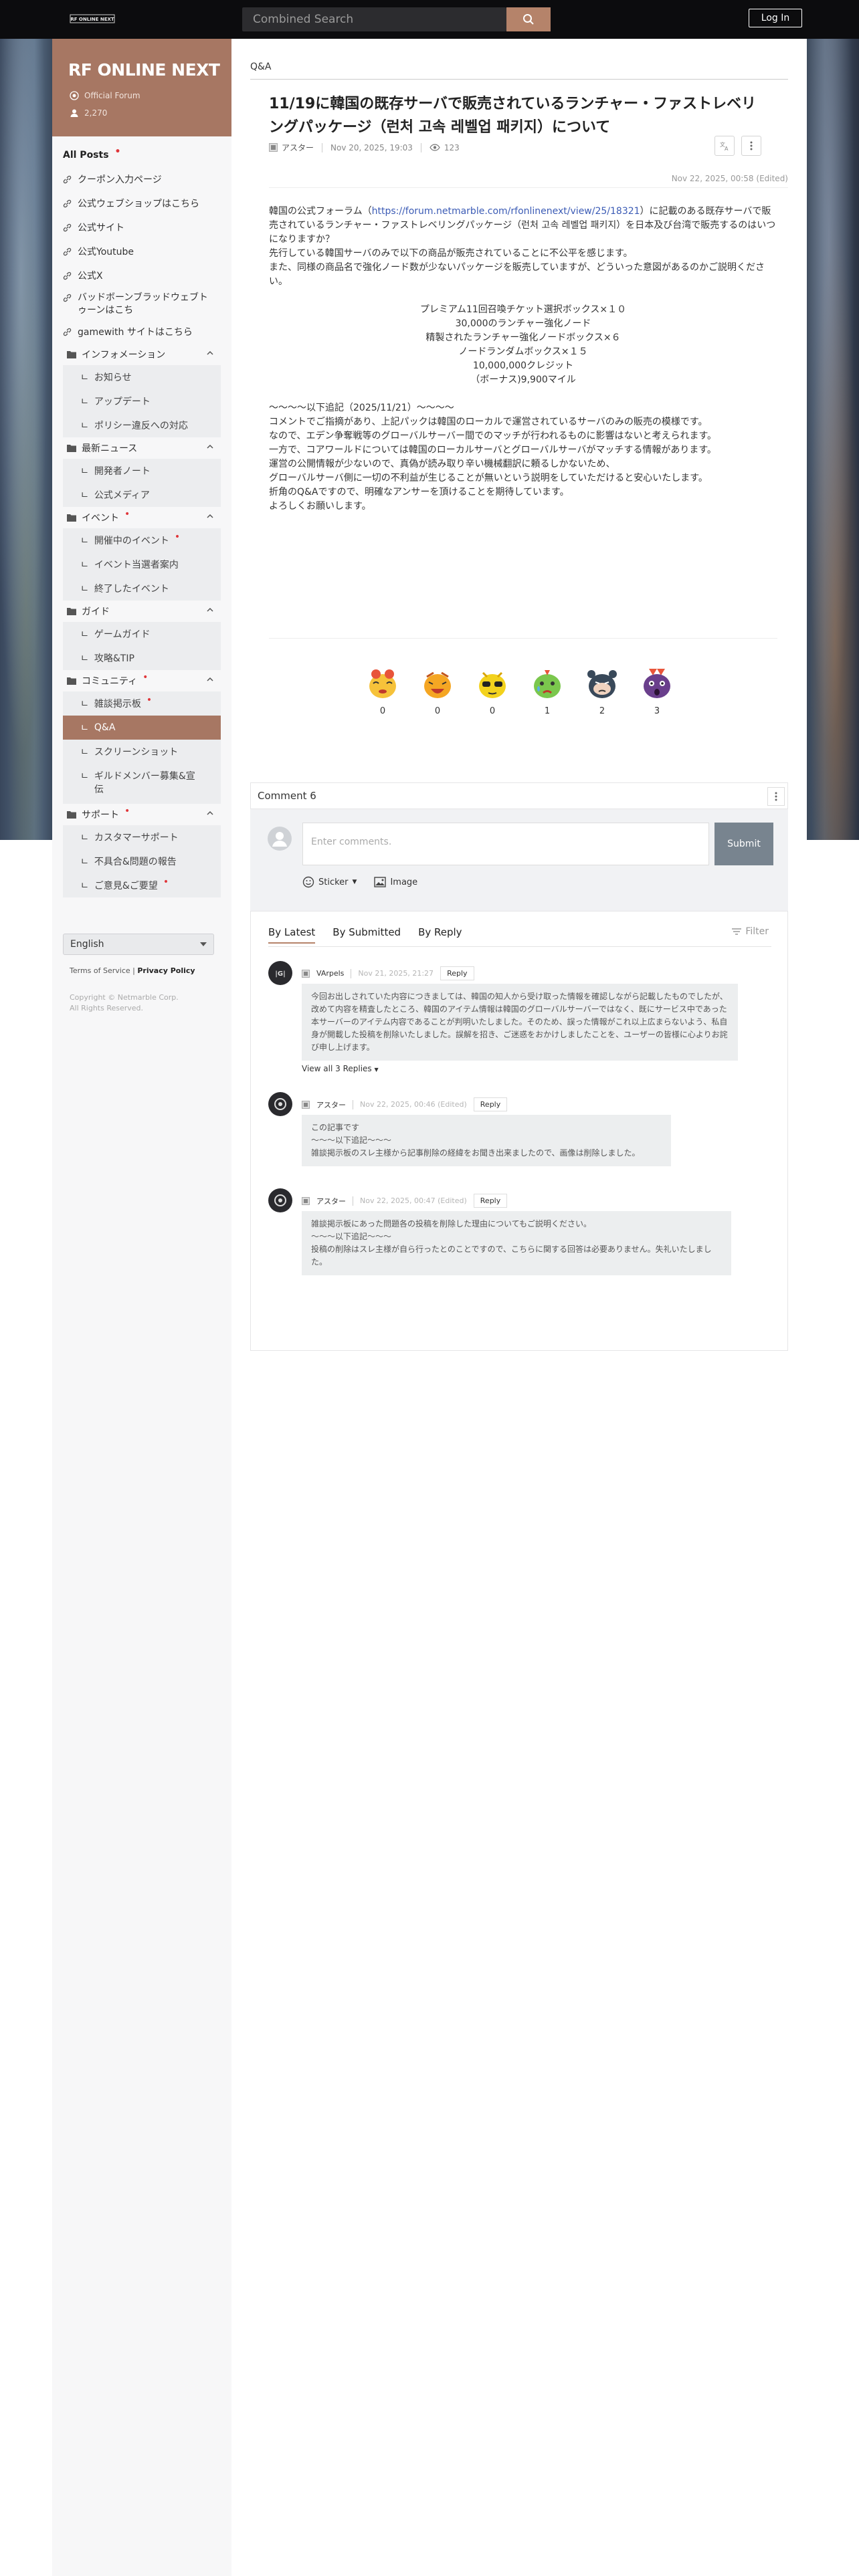  I want to click on category-label: ガイド, so click(96, 612).